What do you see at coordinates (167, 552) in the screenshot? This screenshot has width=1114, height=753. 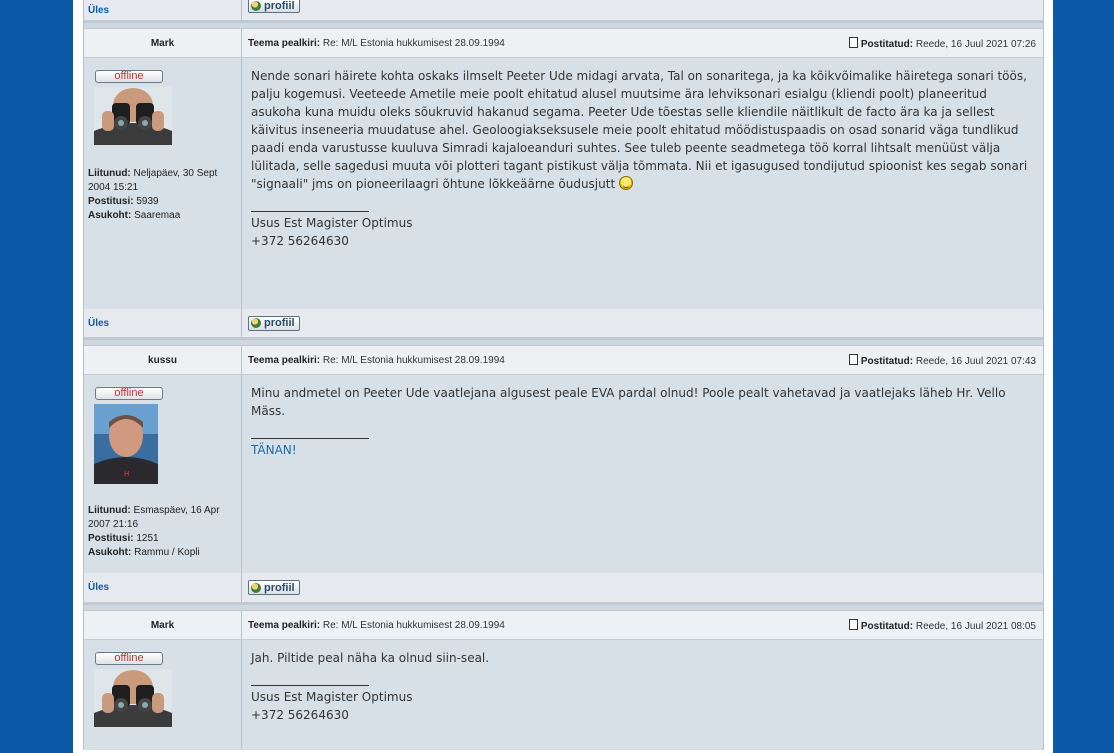 I see `location-value: Rammu / Kopli` at bounding box center [167, 552].